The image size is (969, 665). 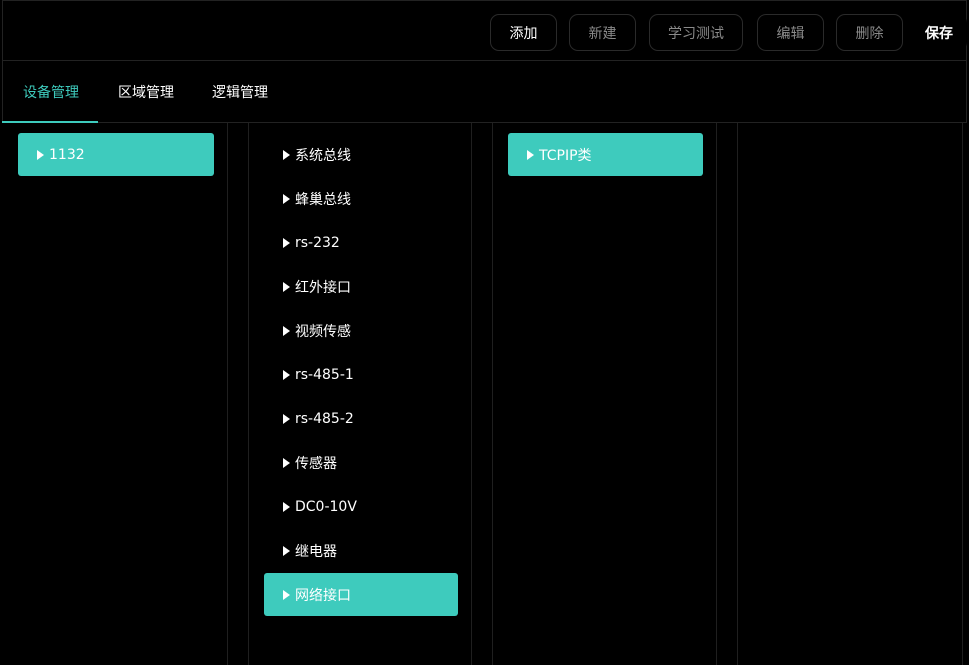 What do you see at coordinates (523, 32) in the screenshot?
I see `add-button: 添加` at bounding box center [523, 32].